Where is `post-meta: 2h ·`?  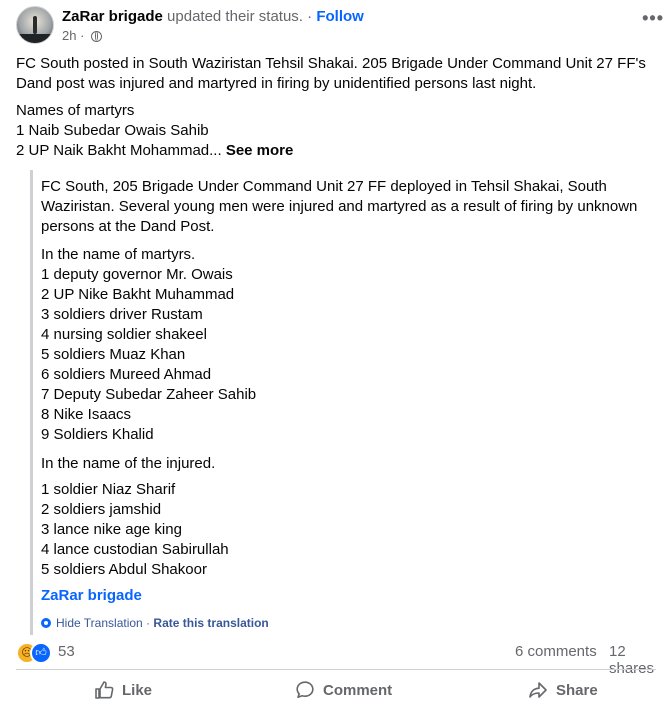 post-meta: 2h · is located at coordinates (82, 35).